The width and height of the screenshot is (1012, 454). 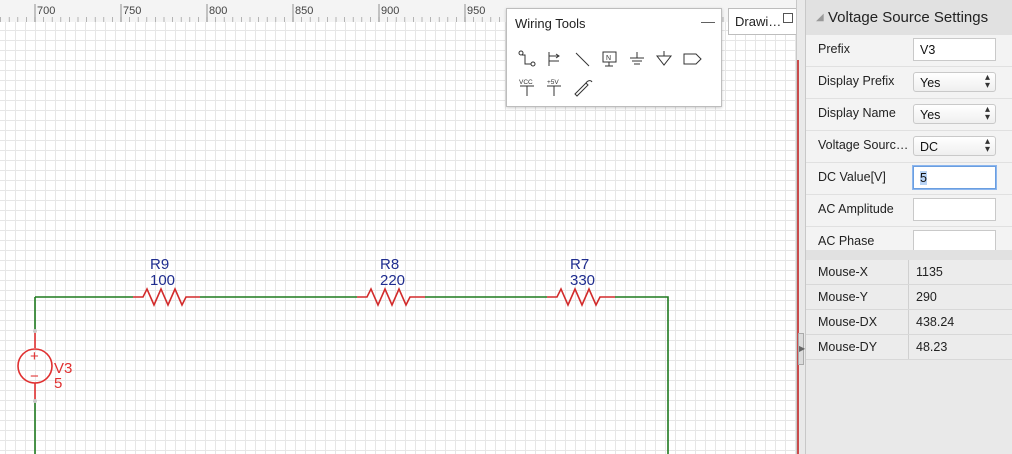 I want to click on resistor-name: R7, so click(x=579, y=264).